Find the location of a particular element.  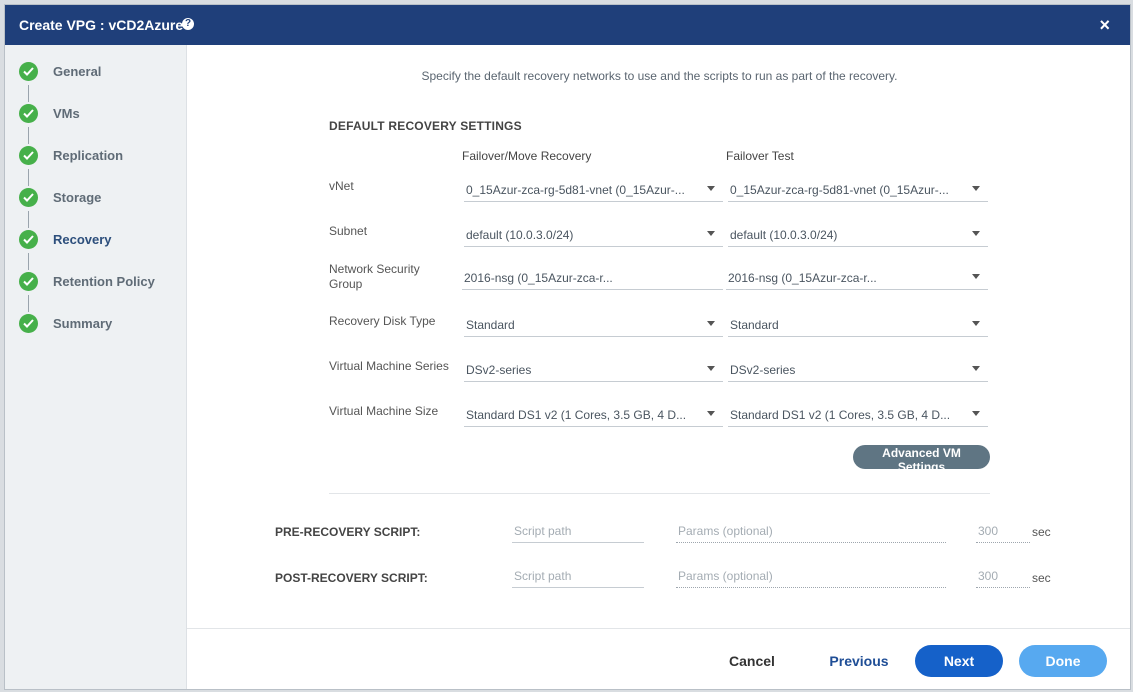

subnet-test-select: default (10.0.3.0/24) is located at coordinates (858, 234).